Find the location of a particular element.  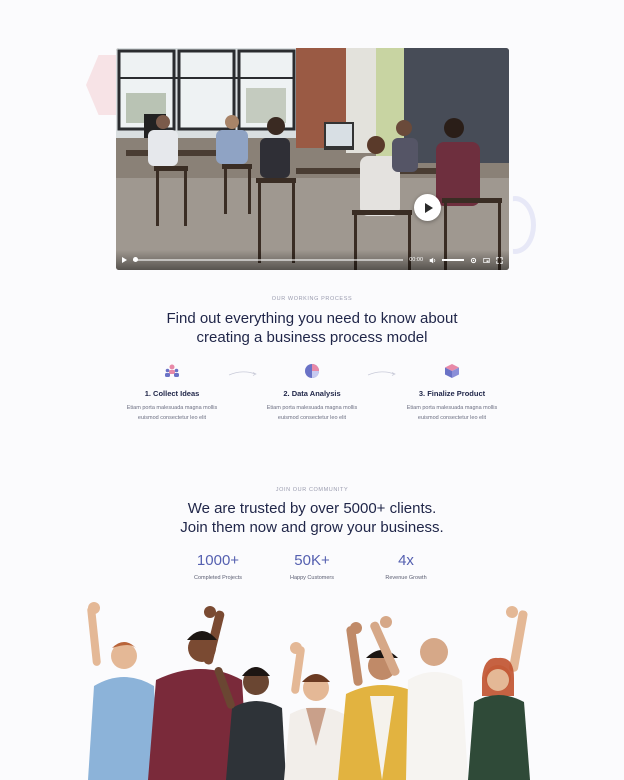

pie-chart-icon is located at coordinates (312, 371).